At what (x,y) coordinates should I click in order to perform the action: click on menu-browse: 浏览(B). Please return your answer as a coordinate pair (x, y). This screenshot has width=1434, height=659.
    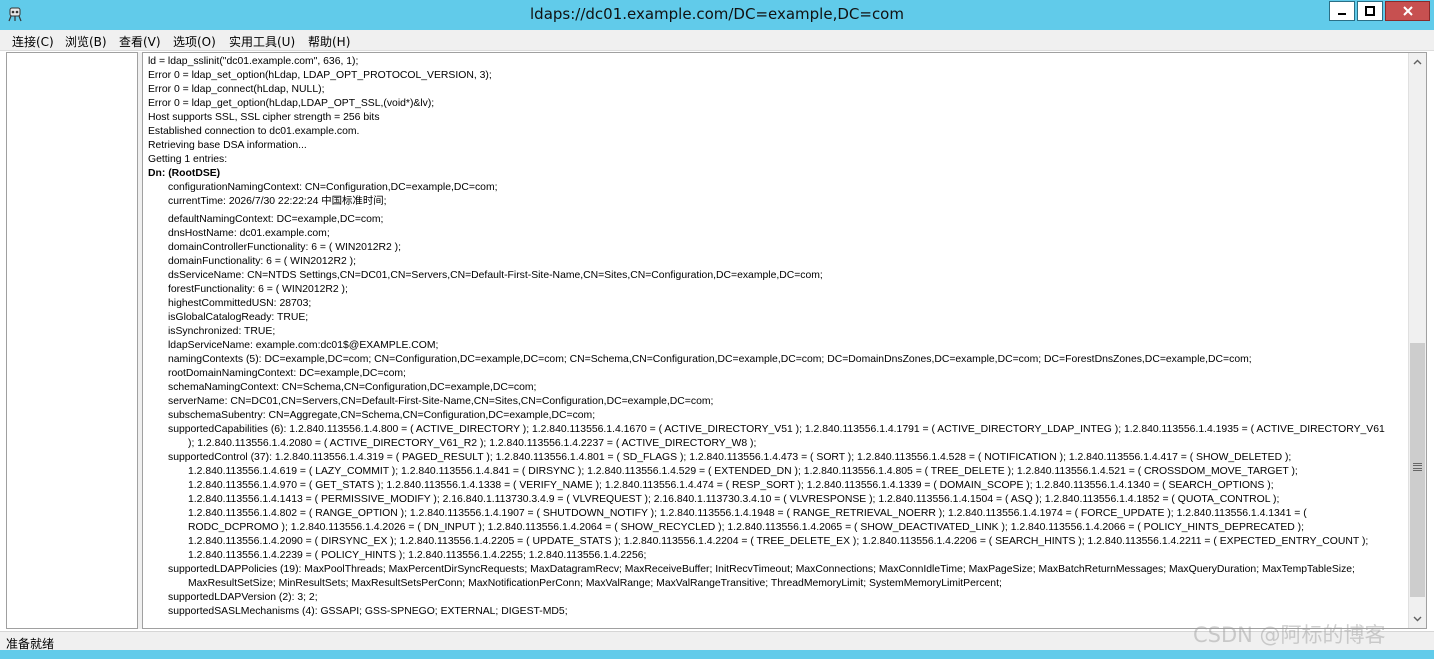
    Looking at the image, I should click on (86, 41).